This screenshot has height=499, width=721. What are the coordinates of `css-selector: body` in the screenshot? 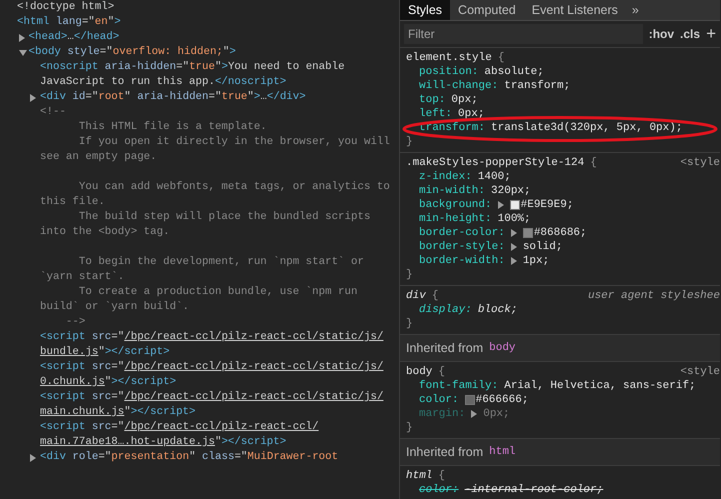 It's located at (419, 372).